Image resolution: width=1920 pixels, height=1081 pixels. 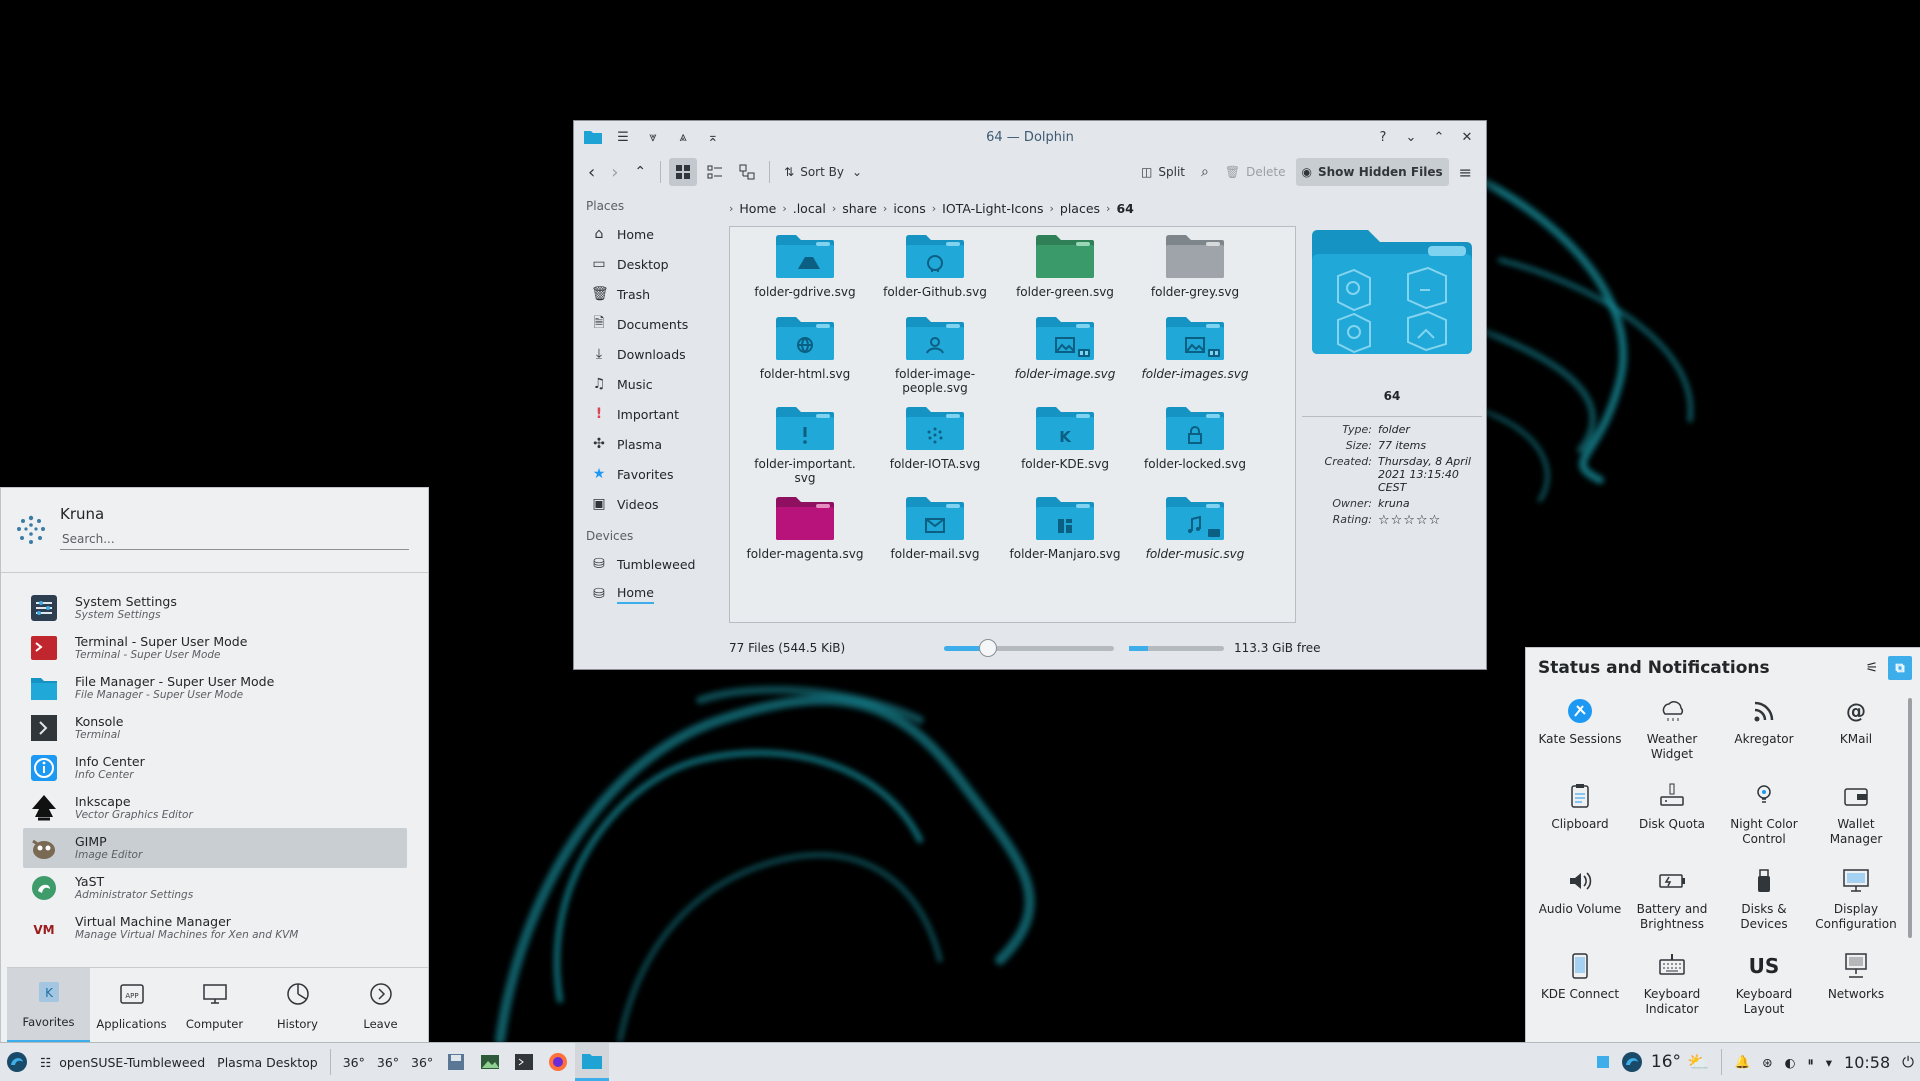 I want to click on help-icon: ?, so click(x=1383, y=137).